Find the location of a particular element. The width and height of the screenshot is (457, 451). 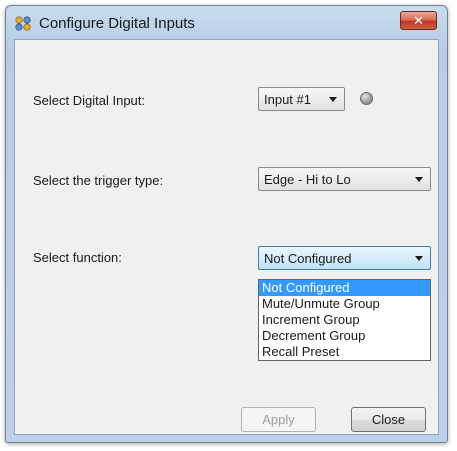

apply-button: Apply is located at coordinates (278, 419).